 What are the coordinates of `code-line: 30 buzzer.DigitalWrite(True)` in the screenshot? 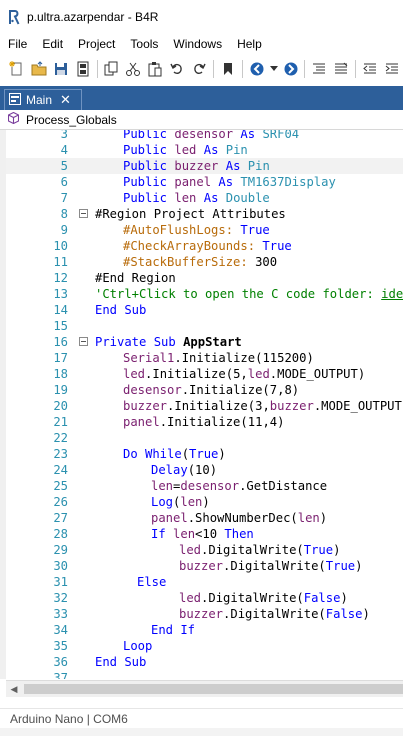 It's located at (204, 566).